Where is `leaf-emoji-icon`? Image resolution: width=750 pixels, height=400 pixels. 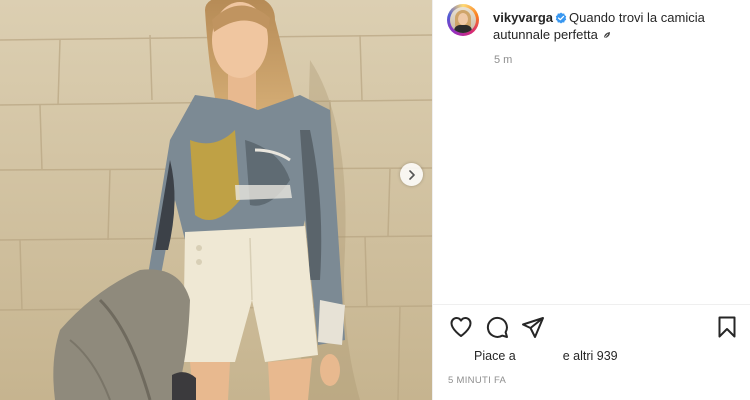
leaf-emoji-icon is located at coordinates (606, 36).